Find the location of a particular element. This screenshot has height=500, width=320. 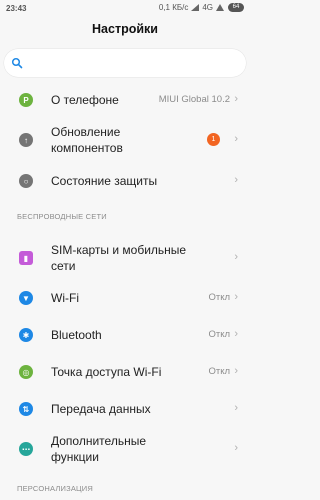

network-type: 4G is located at coordinates (207, 7).